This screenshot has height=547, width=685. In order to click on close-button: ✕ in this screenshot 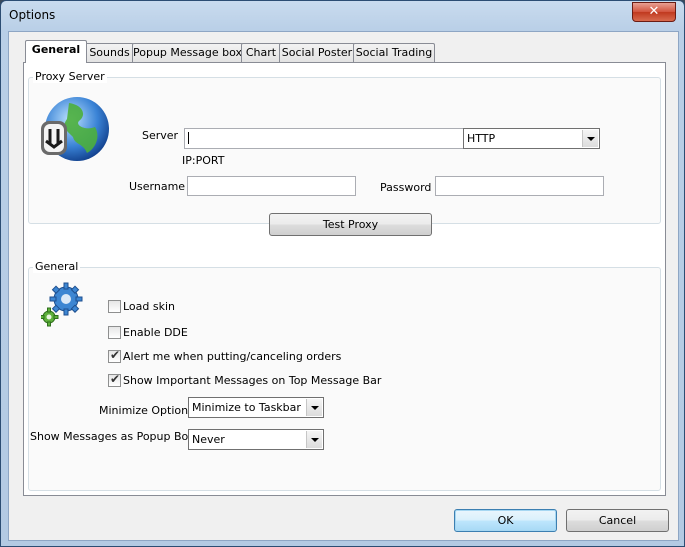, I will do `click(654, 12)`.